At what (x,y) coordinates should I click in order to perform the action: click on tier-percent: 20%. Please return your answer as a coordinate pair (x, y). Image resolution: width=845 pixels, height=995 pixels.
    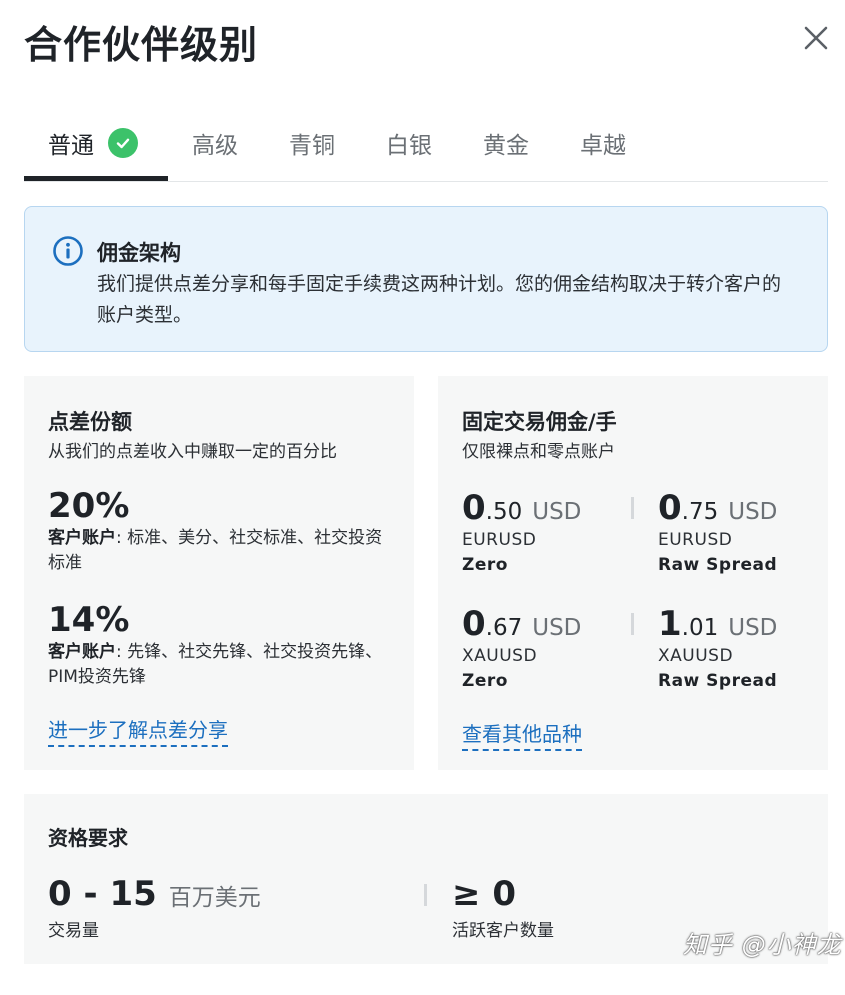
    Looking at the image, I should click on (89, 506).